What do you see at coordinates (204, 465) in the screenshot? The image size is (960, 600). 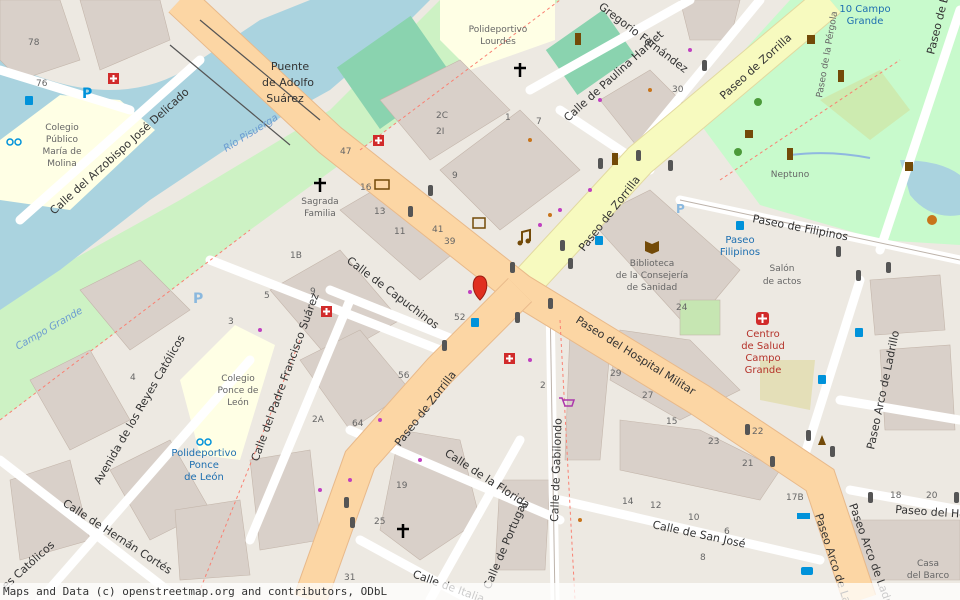 I see `polideportivo-ponce-label-2: Ponce` at bounding box center [204, 465].